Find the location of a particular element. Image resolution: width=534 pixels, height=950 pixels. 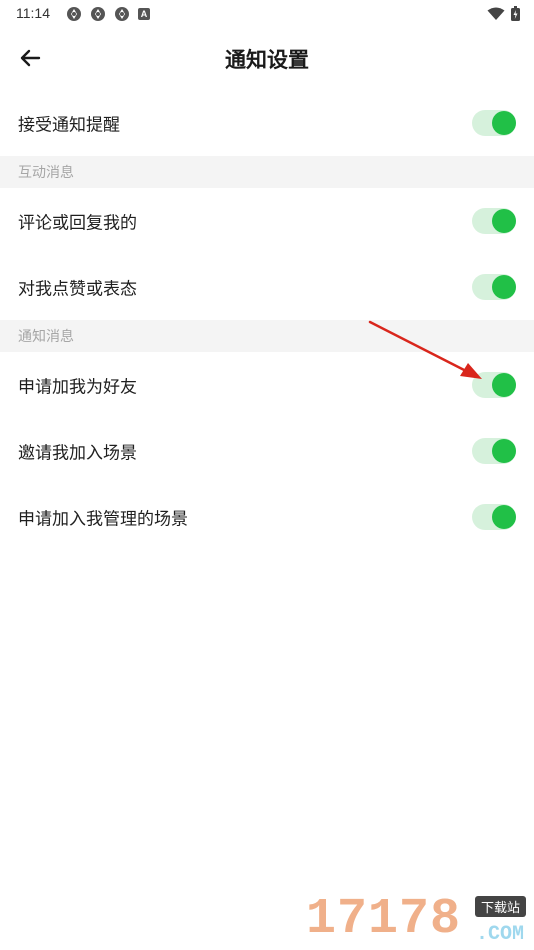

join-managed-scene-toggle is located at coordinates (494, 517).